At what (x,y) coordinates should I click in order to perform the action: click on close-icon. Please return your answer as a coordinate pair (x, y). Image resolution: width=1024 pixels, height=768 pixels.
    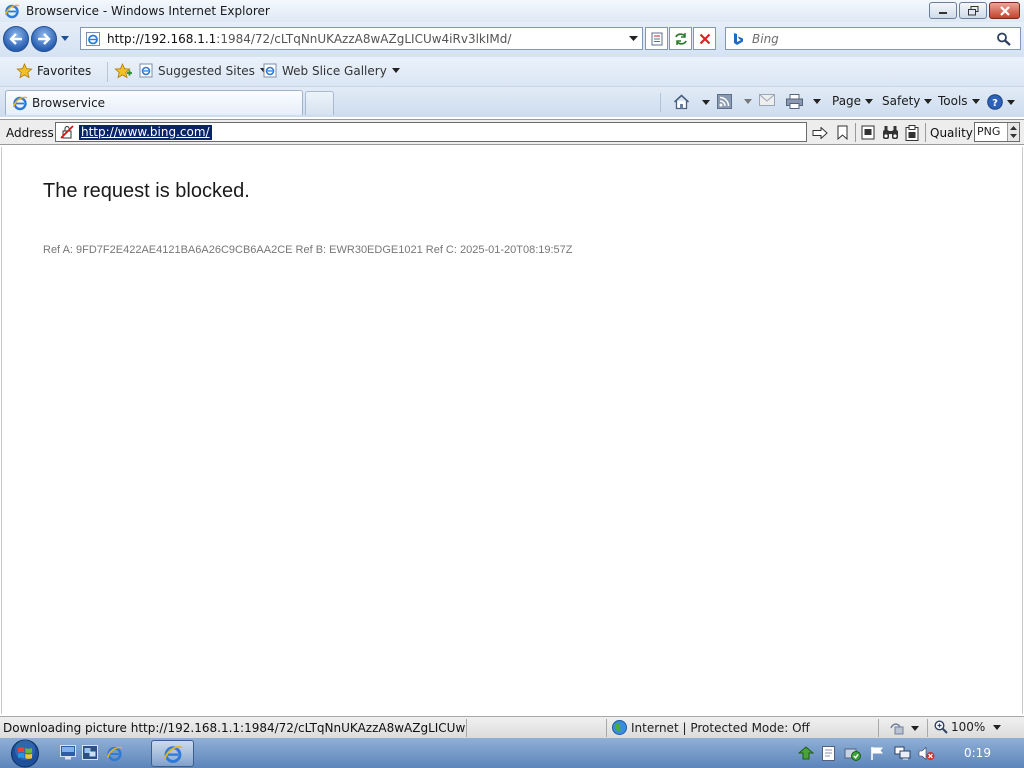
    Looking at the image, I should click on (1004, 10).